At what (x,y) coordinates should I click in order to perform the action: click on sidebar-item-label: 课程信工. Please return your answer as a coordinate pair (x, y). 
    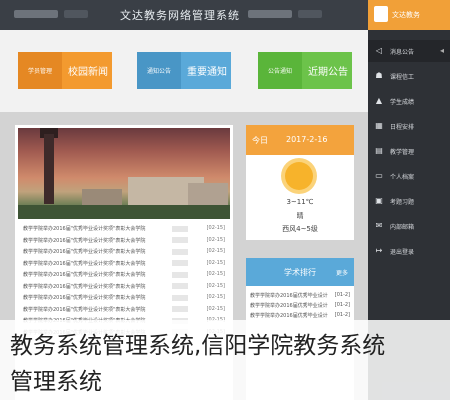
    Looking at the image, I should click on (402, 77).